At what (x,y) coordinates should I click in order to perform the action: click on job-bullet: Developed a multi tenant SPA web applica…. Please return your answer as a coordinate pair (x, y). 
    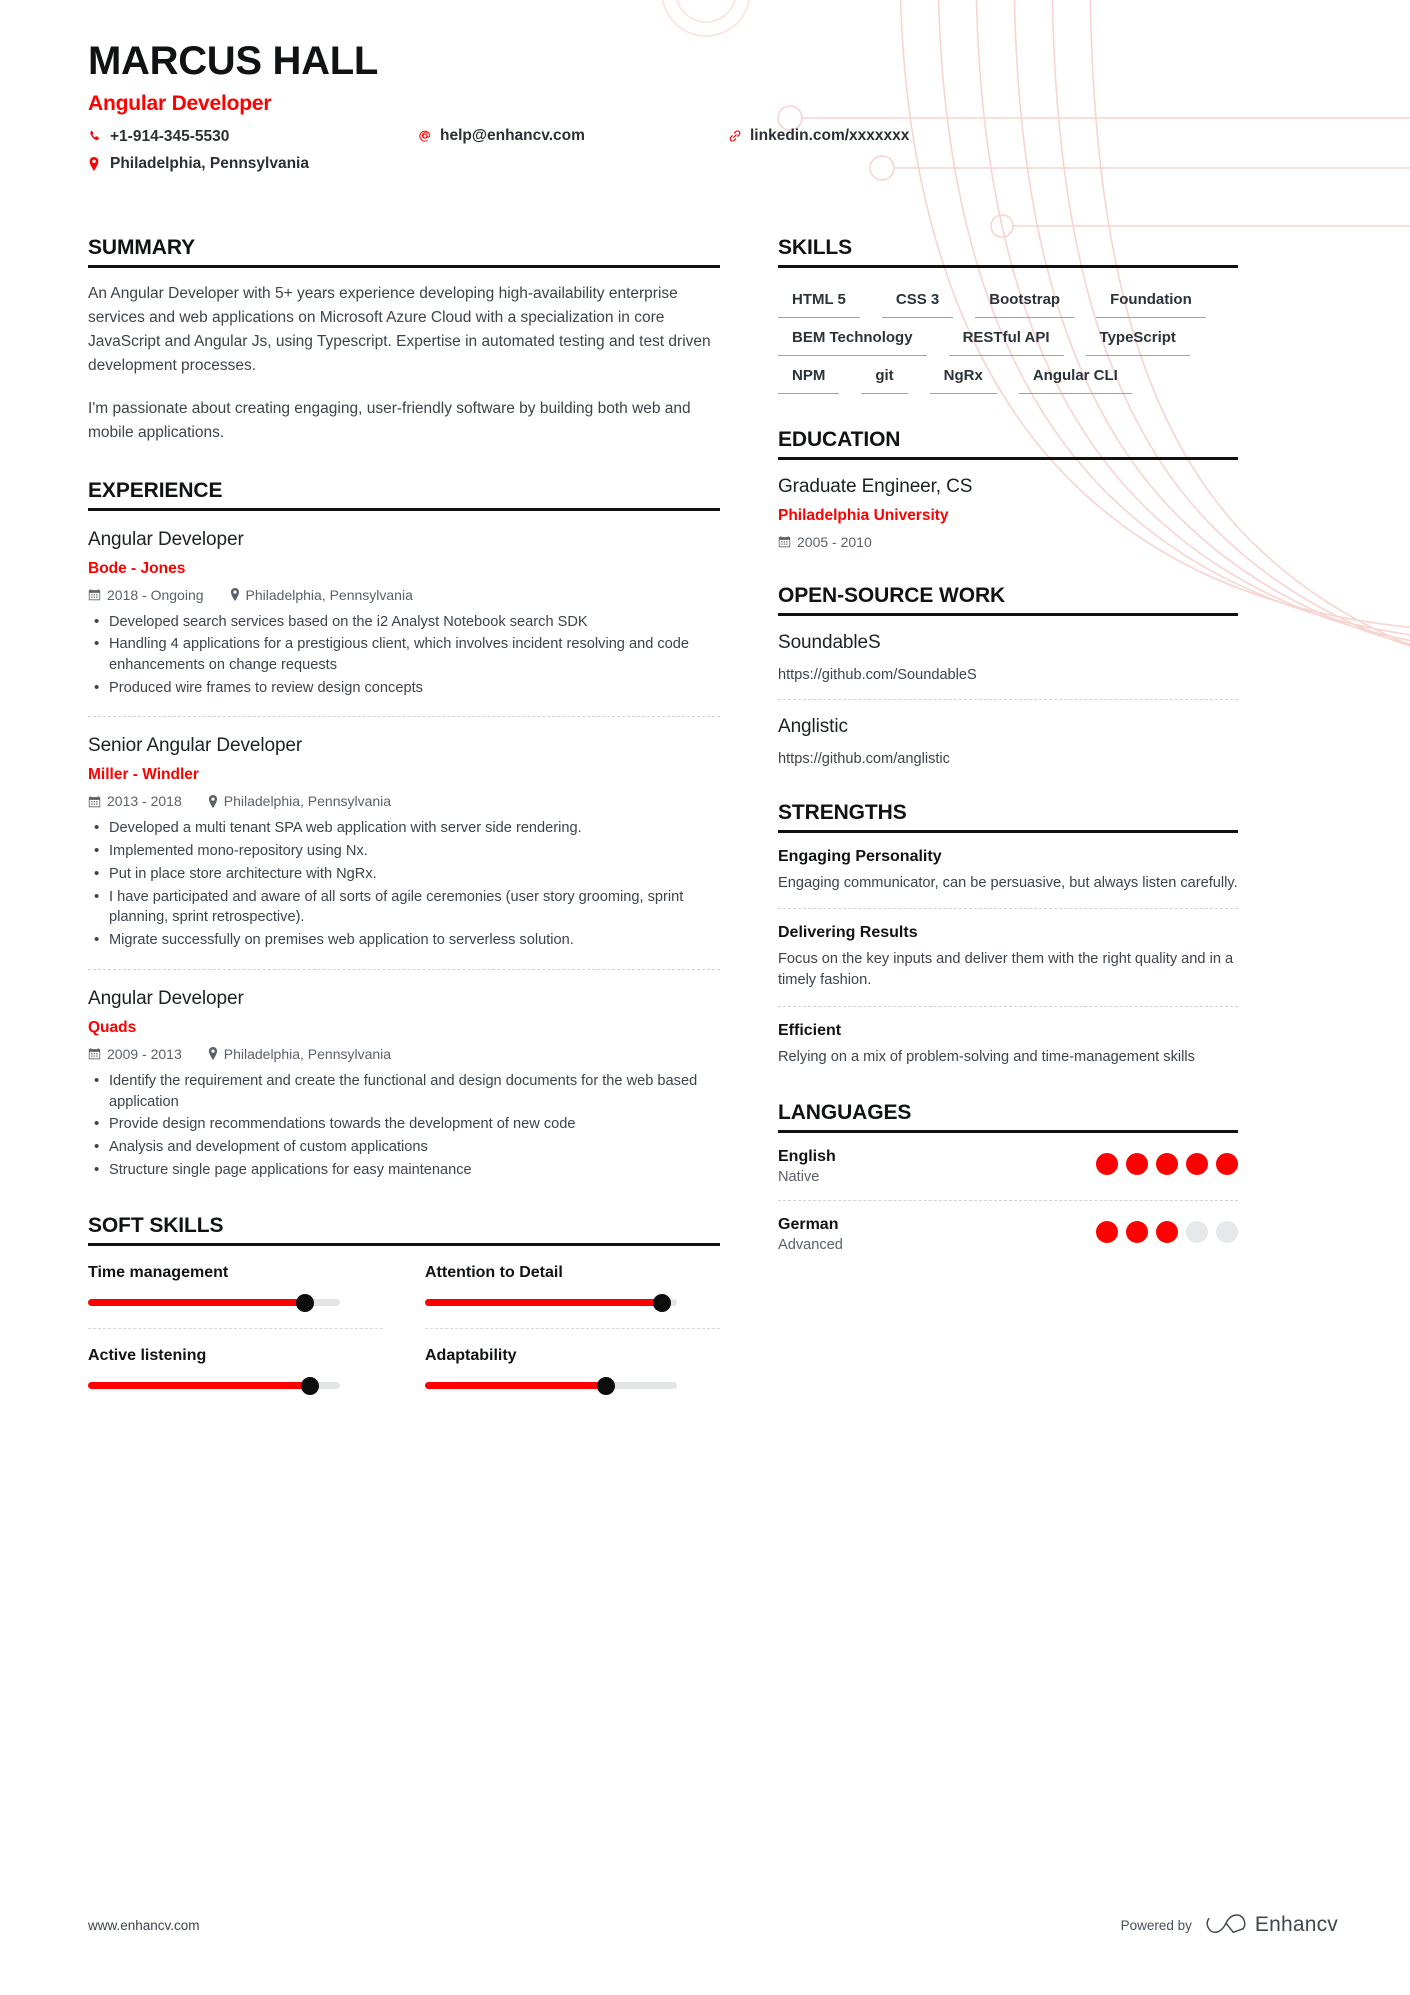
    Looking at the image, I should click on (404, 828).